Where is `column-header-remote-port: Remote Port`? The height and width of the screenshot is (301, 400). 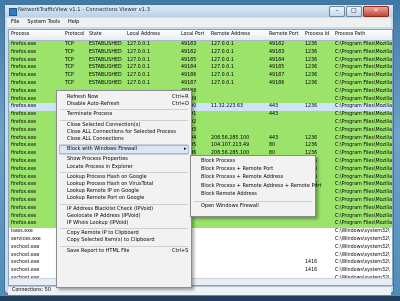
column-header-remote-port: Remote Port is located at coordinates (284, 35).